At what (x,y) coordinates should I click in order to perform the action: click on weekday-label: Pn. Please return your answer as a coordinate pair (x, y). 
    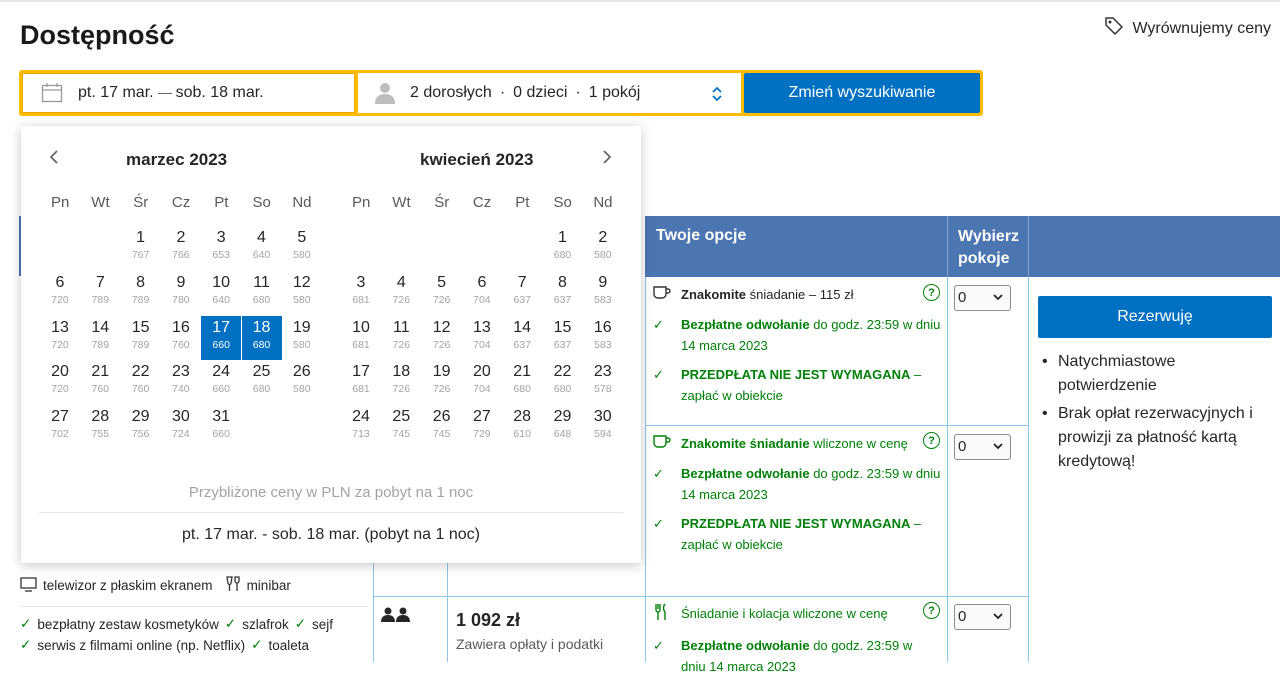
    Looking at the image, I should click on (361, 202).